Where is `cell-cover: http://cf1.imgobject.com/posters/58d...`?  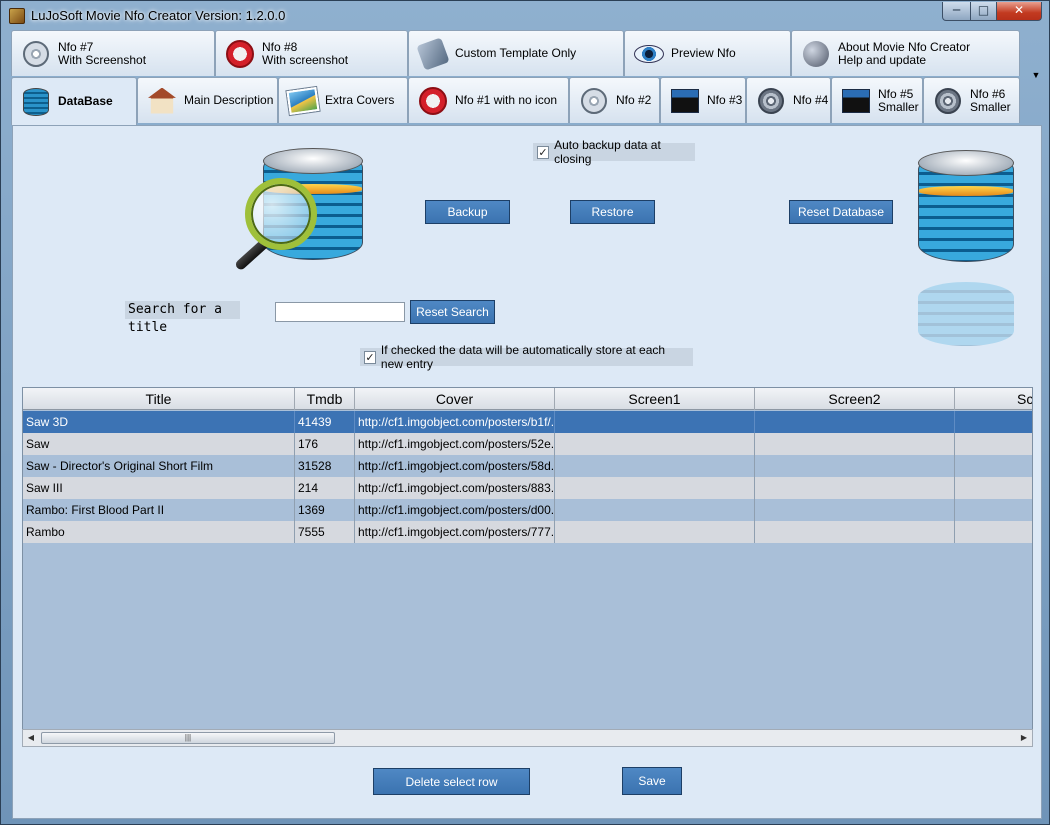
cell-cover: http://cf1.imgobject.com/posters/58d... is located at coordinates (455, 466).